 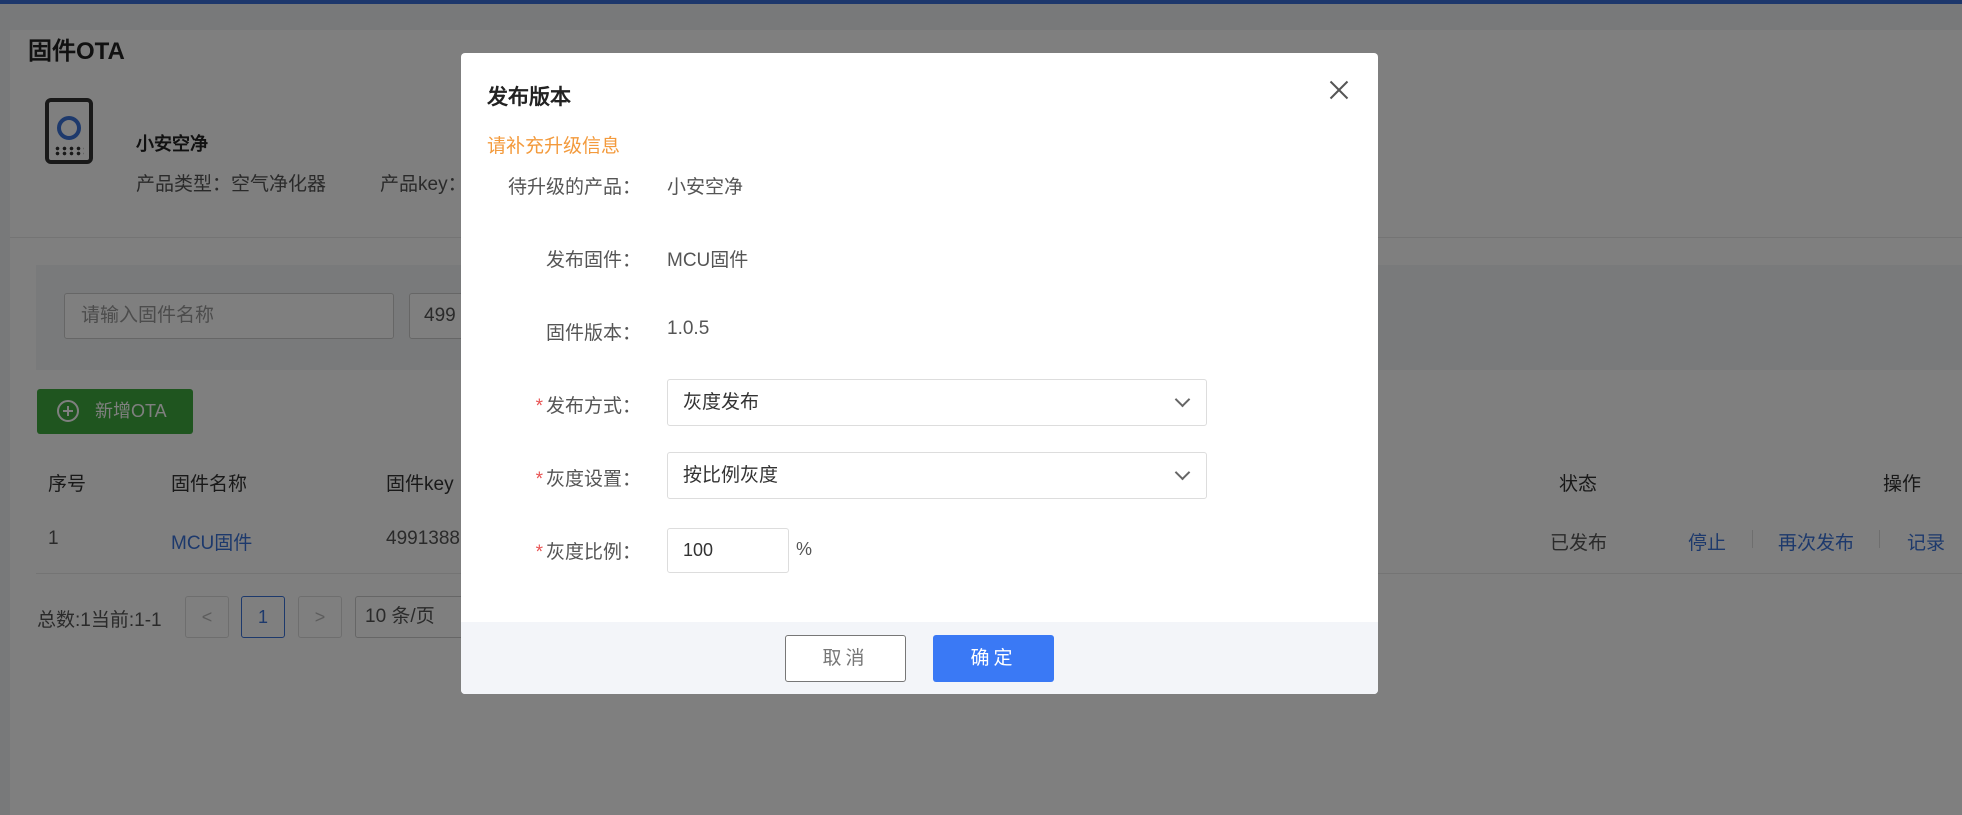 I want to click on version-field-value: 1.0.5, so click(x=688, y=328).